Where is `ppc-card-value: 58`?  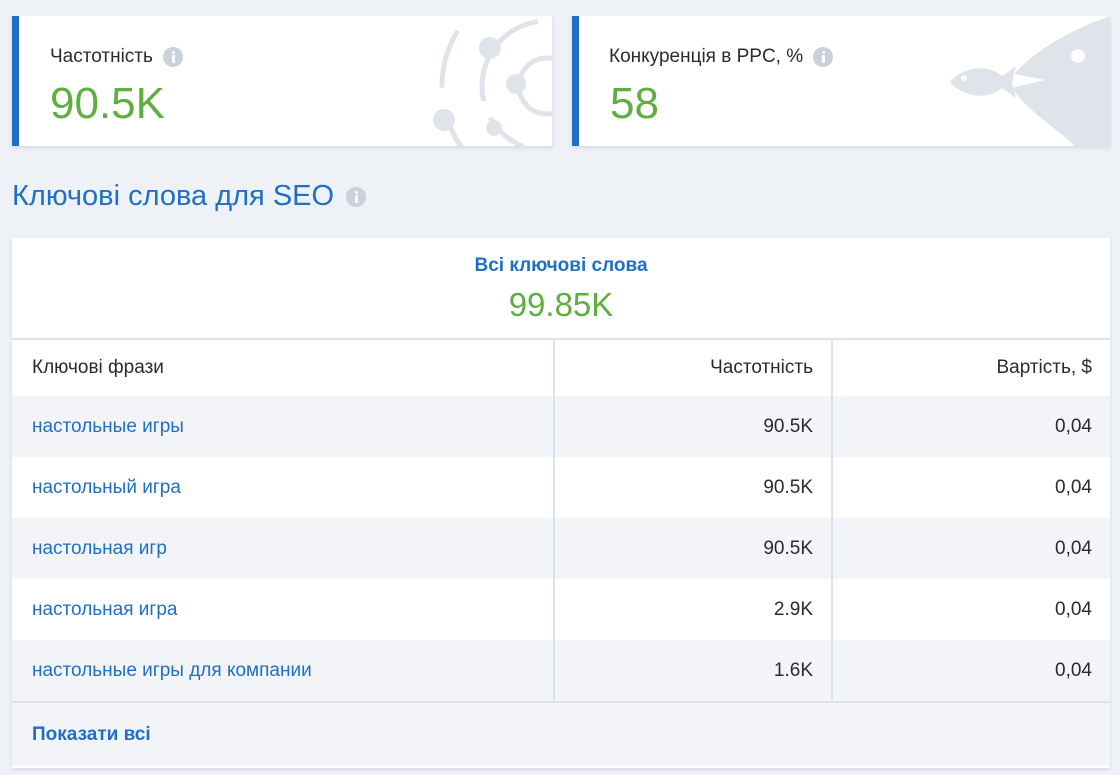
ppc-card-value: 58 is located at coordinates (634, 103).